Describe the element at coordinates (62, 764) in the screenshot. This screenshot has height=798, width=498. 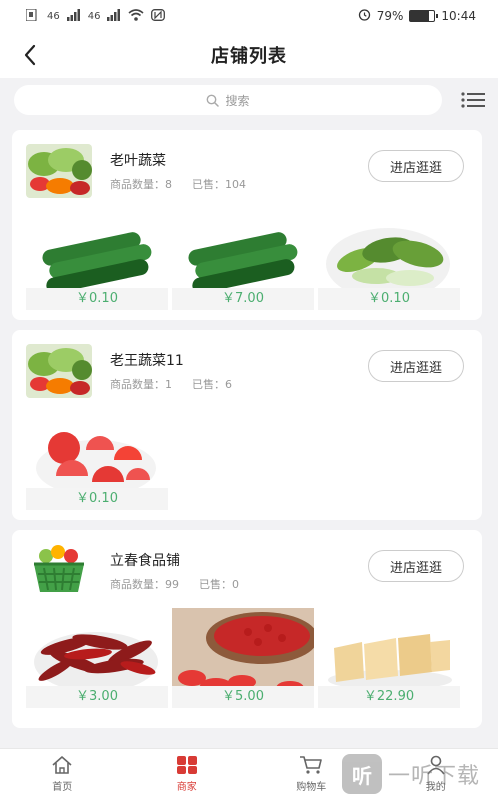
I see `home-icon` at that location.